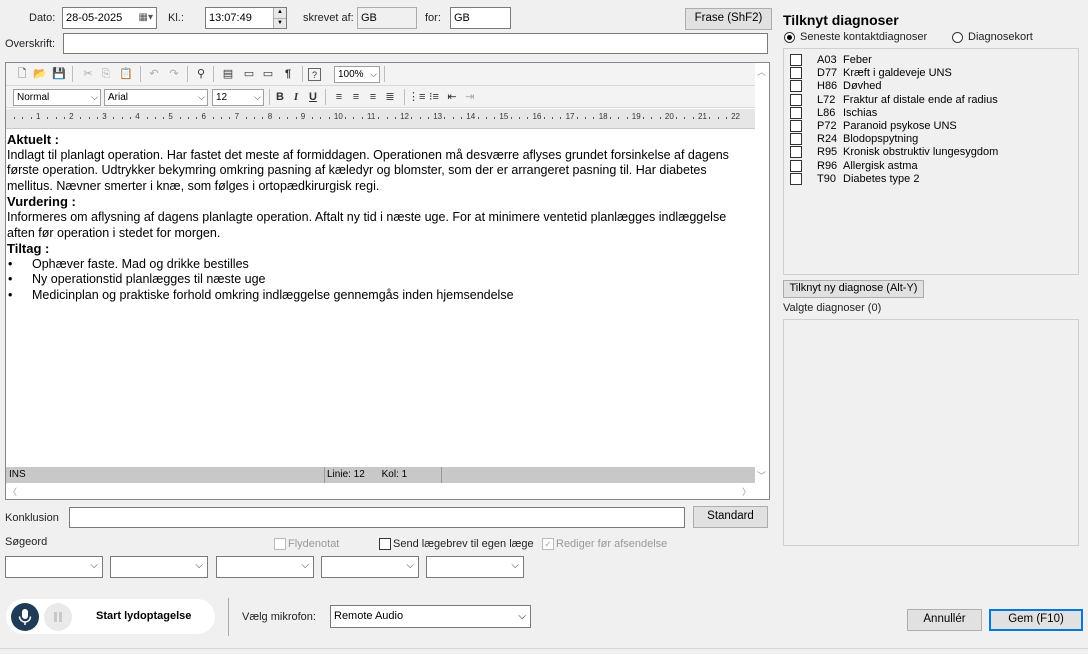  What do you see at coordinates (280, 97) in the screenshot?
I see `bold-button: B` at bounding box center [280, 97].